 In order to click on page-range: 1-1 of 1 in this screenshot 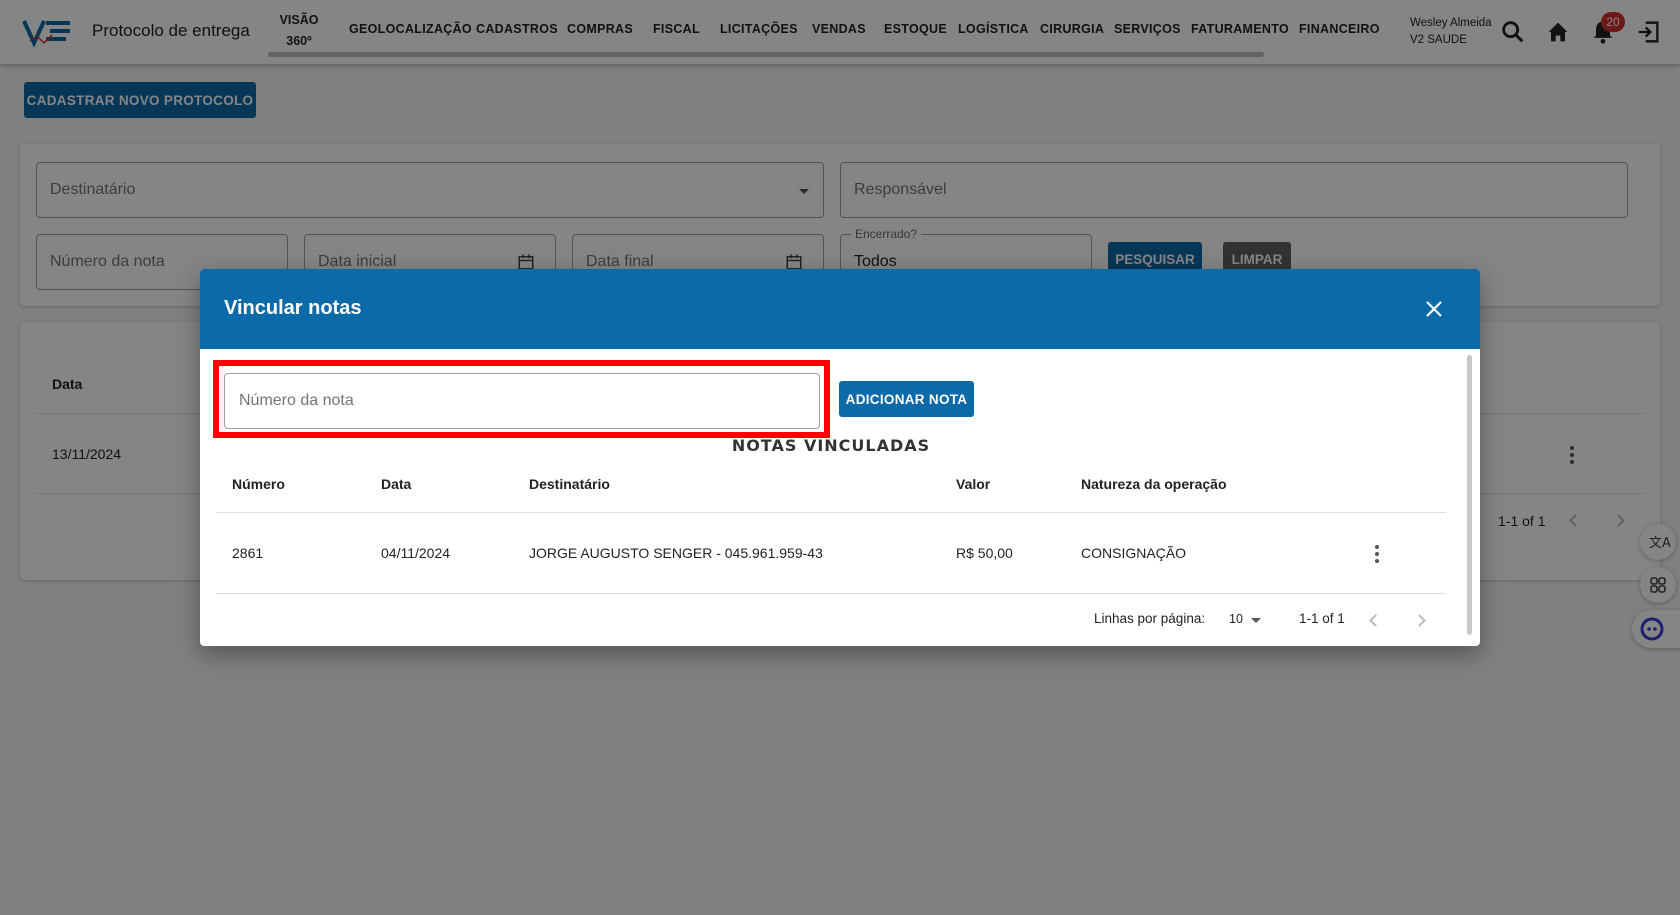, I will do `click(1322, 618)`.